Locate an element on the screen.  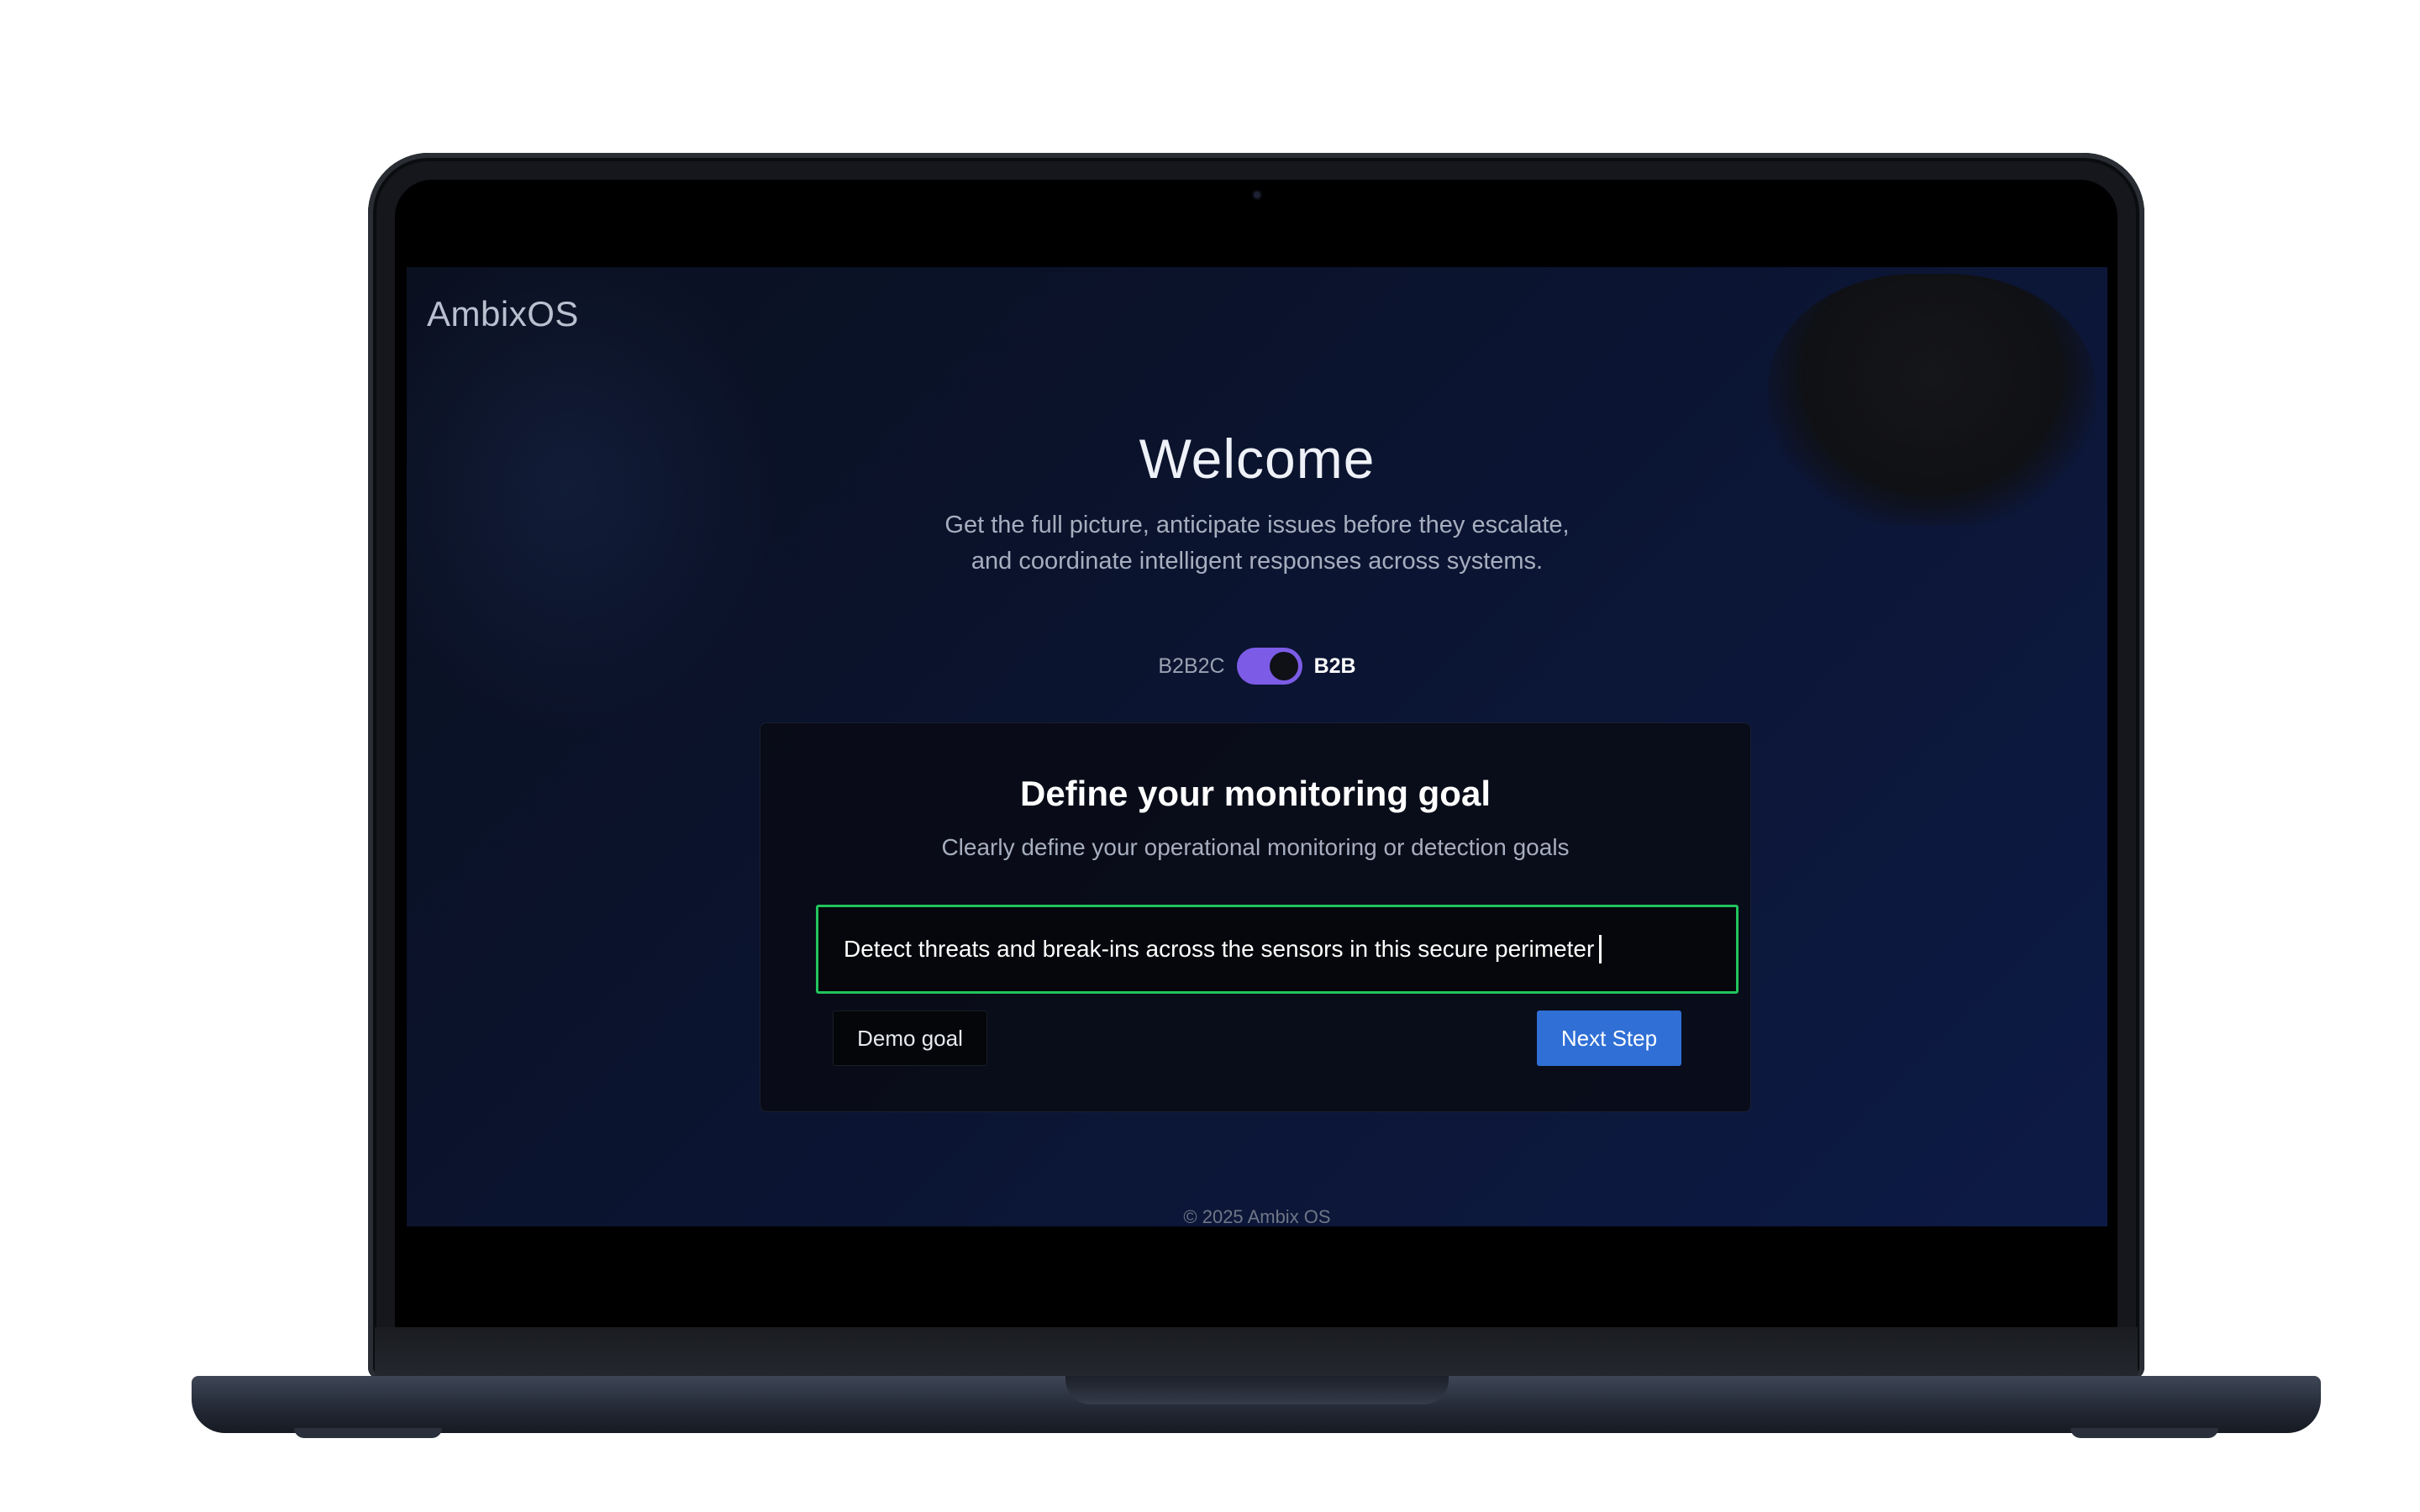
camera-icon is located at coordinates (1257, 195).